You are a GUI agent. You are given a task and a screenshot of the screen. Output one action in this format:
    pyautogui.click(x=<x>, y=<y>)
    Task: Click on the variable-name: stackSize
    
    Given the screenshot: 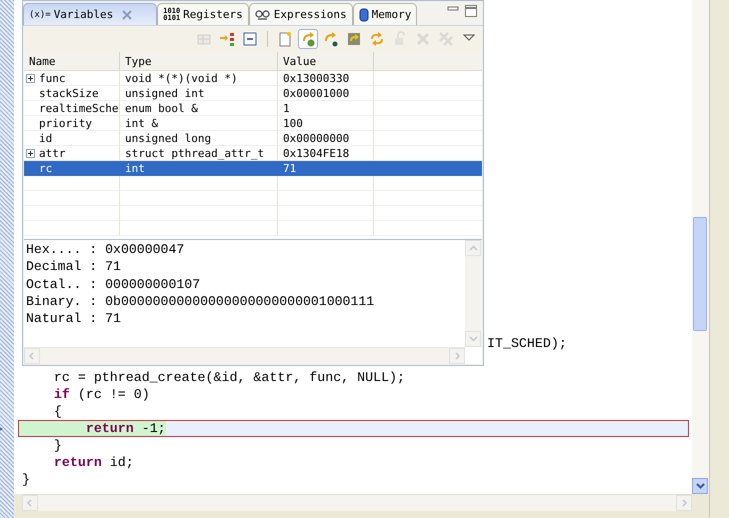 What is the action you would take?
    pyautogui.click(x=69, y=93)
    